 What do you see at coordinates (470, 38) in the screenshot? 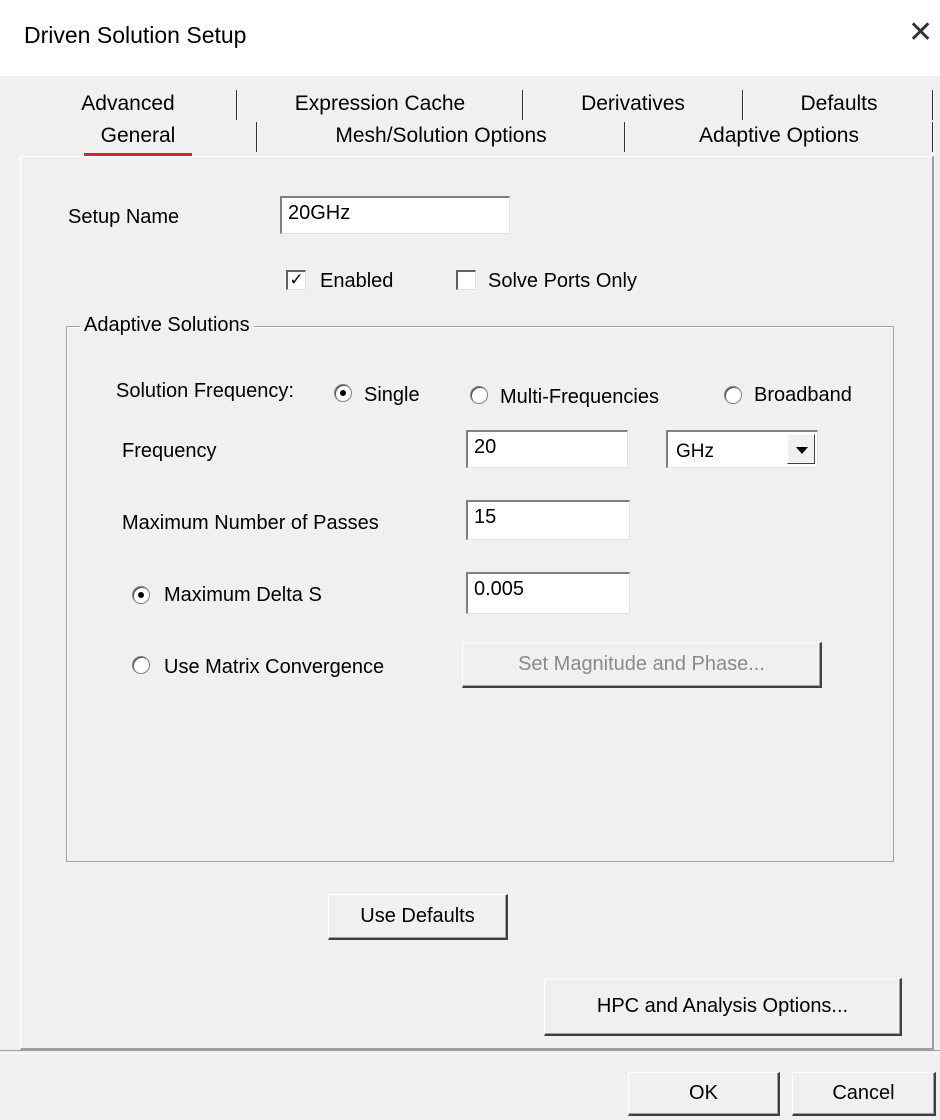
I see `title-bar: Driven Solution Setup ✕` at bounding box center [470, 38].